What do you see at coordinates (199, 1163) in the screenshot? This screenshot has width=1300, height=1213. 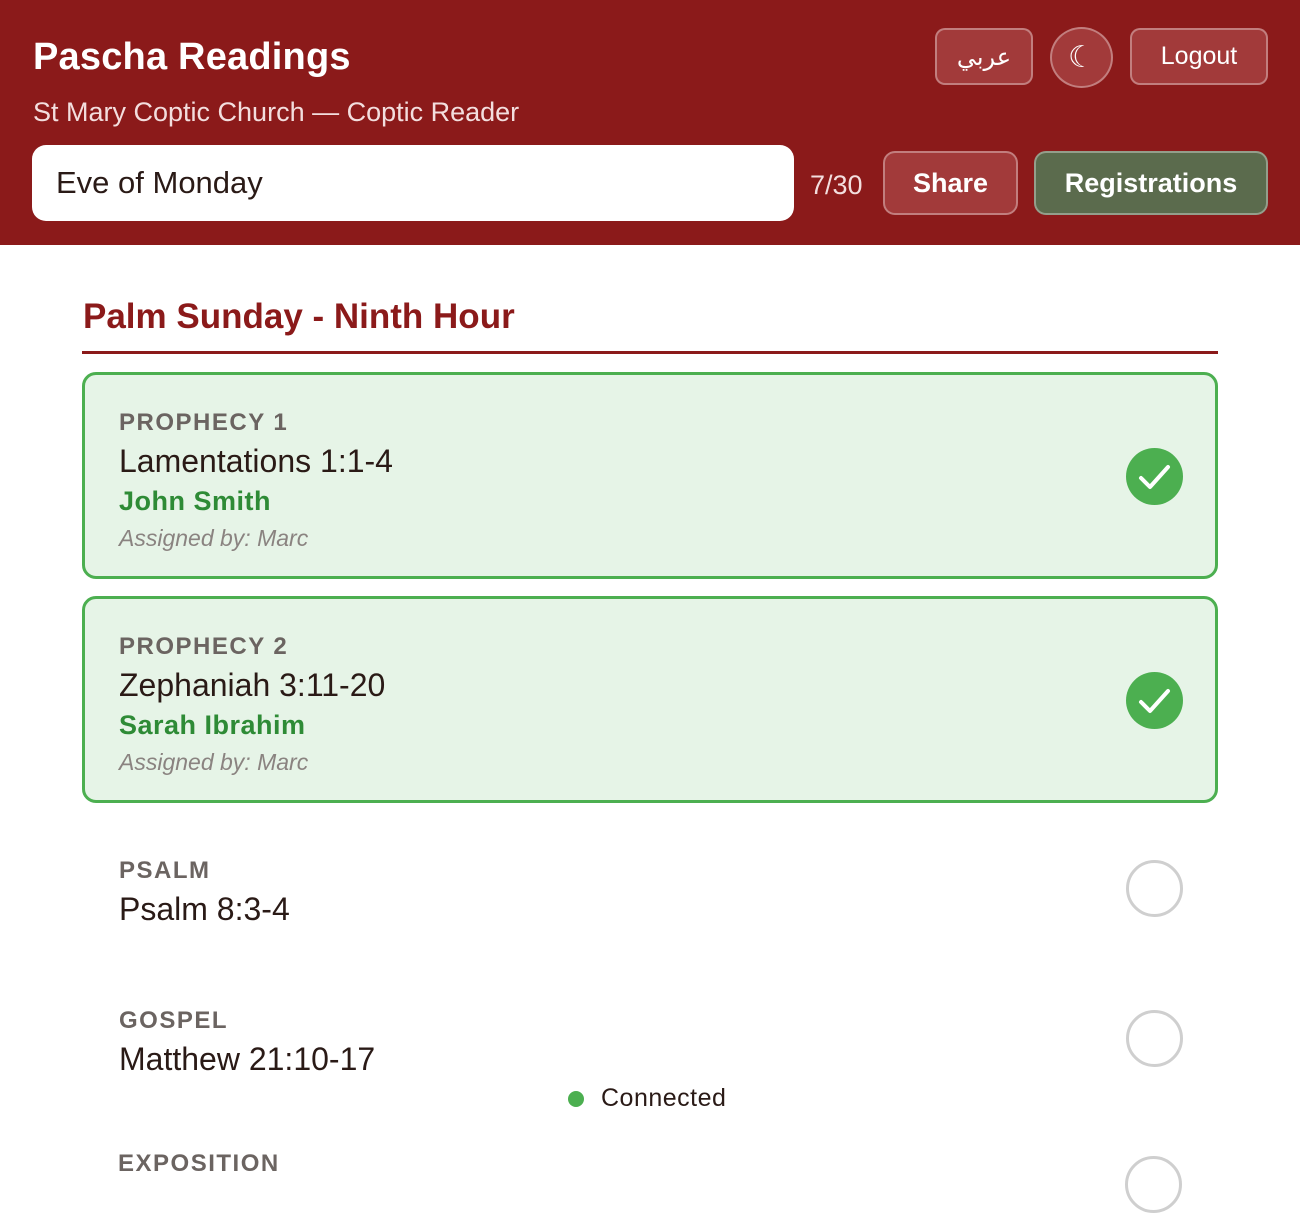 I see `reading-kind: EXPOSITION` at bounding box center [199, 1163].